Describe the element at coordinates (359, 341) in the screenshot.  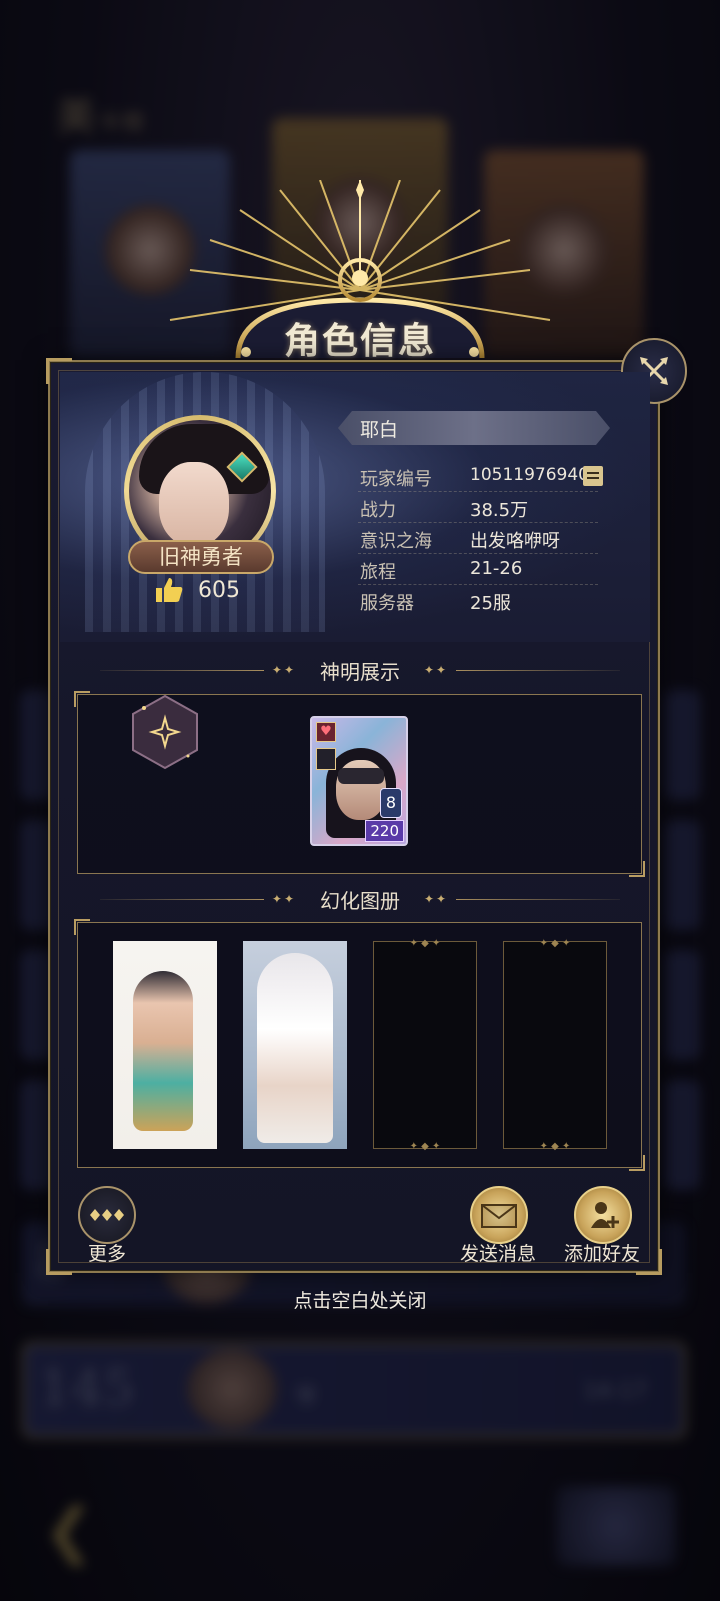
I see `dialog-title: 角色信息` at that location.